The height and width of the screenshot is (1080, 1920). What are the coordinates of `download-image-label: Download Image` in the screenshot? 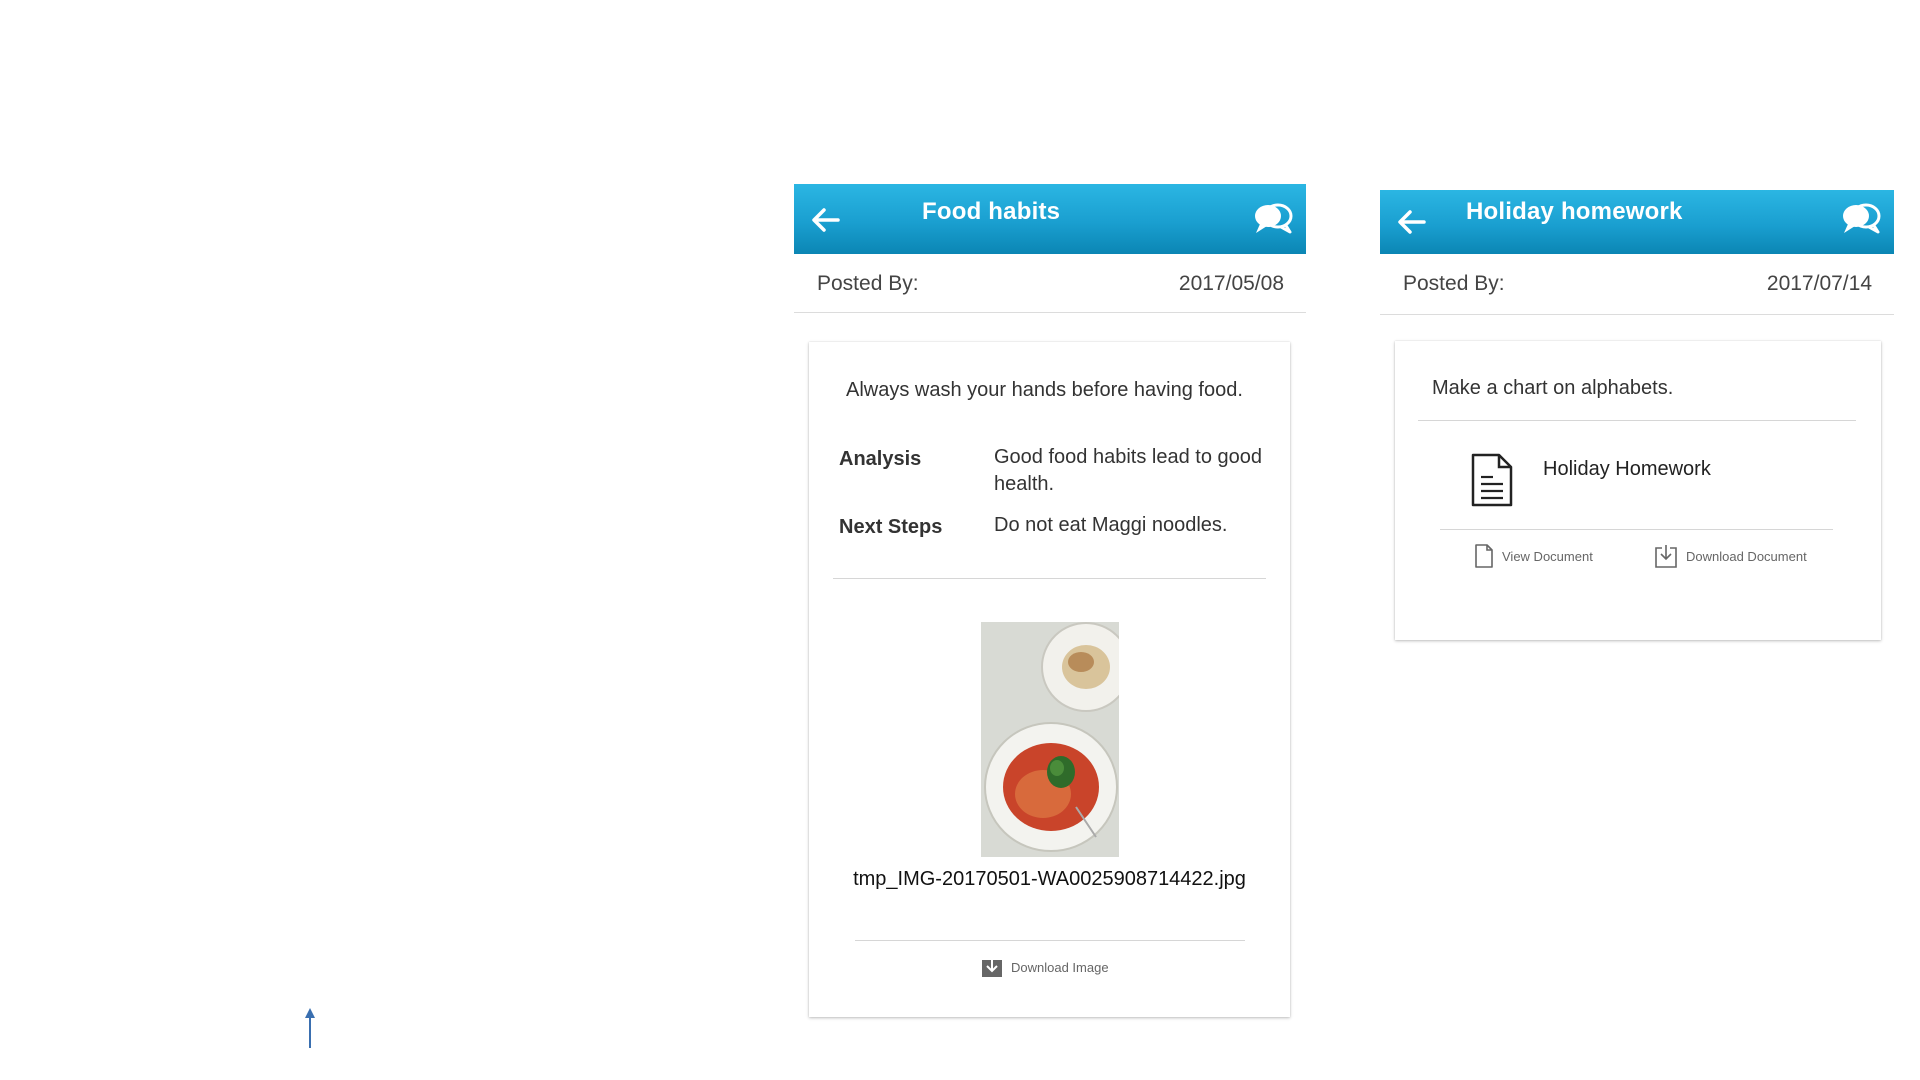 It's located at (1060, 967).